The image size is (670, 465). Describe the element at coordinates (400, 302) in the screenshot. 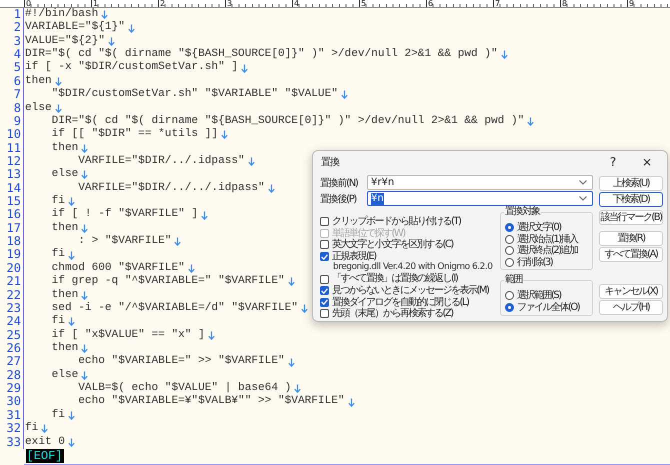

I see `checkbox-label: 置換ダイアログを自動的に閉じる(L)` at that location.